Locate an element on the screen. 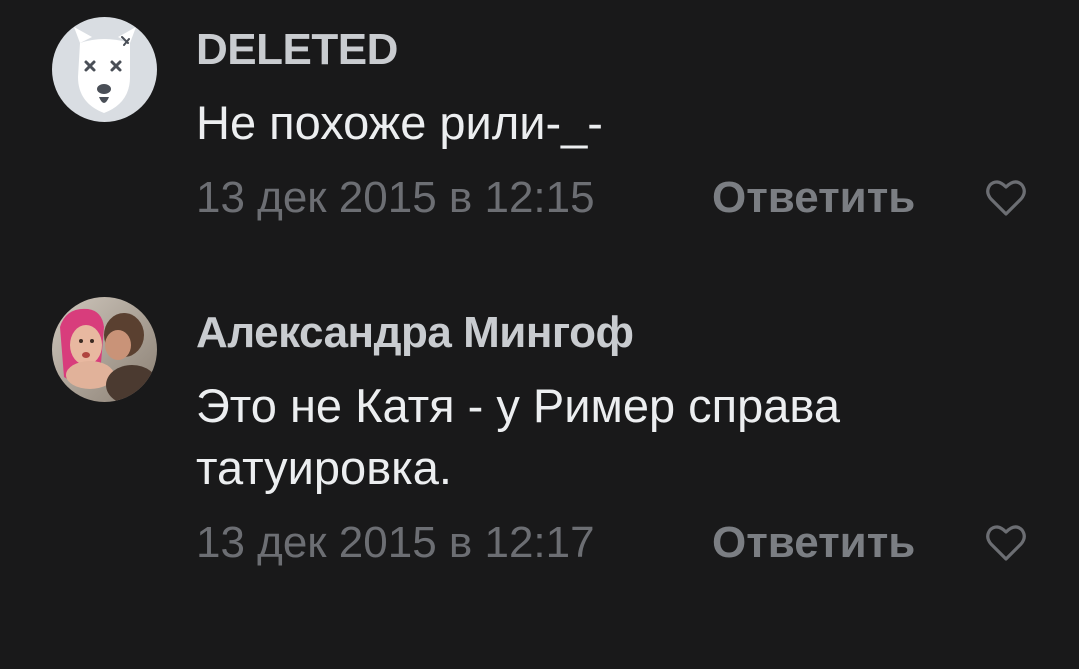 Image resolution: width=1079 pixels, height=669 pixels. comment-meta: 13 дек 2015 в 12:15 Ответить is located at coordinates (617, 198).